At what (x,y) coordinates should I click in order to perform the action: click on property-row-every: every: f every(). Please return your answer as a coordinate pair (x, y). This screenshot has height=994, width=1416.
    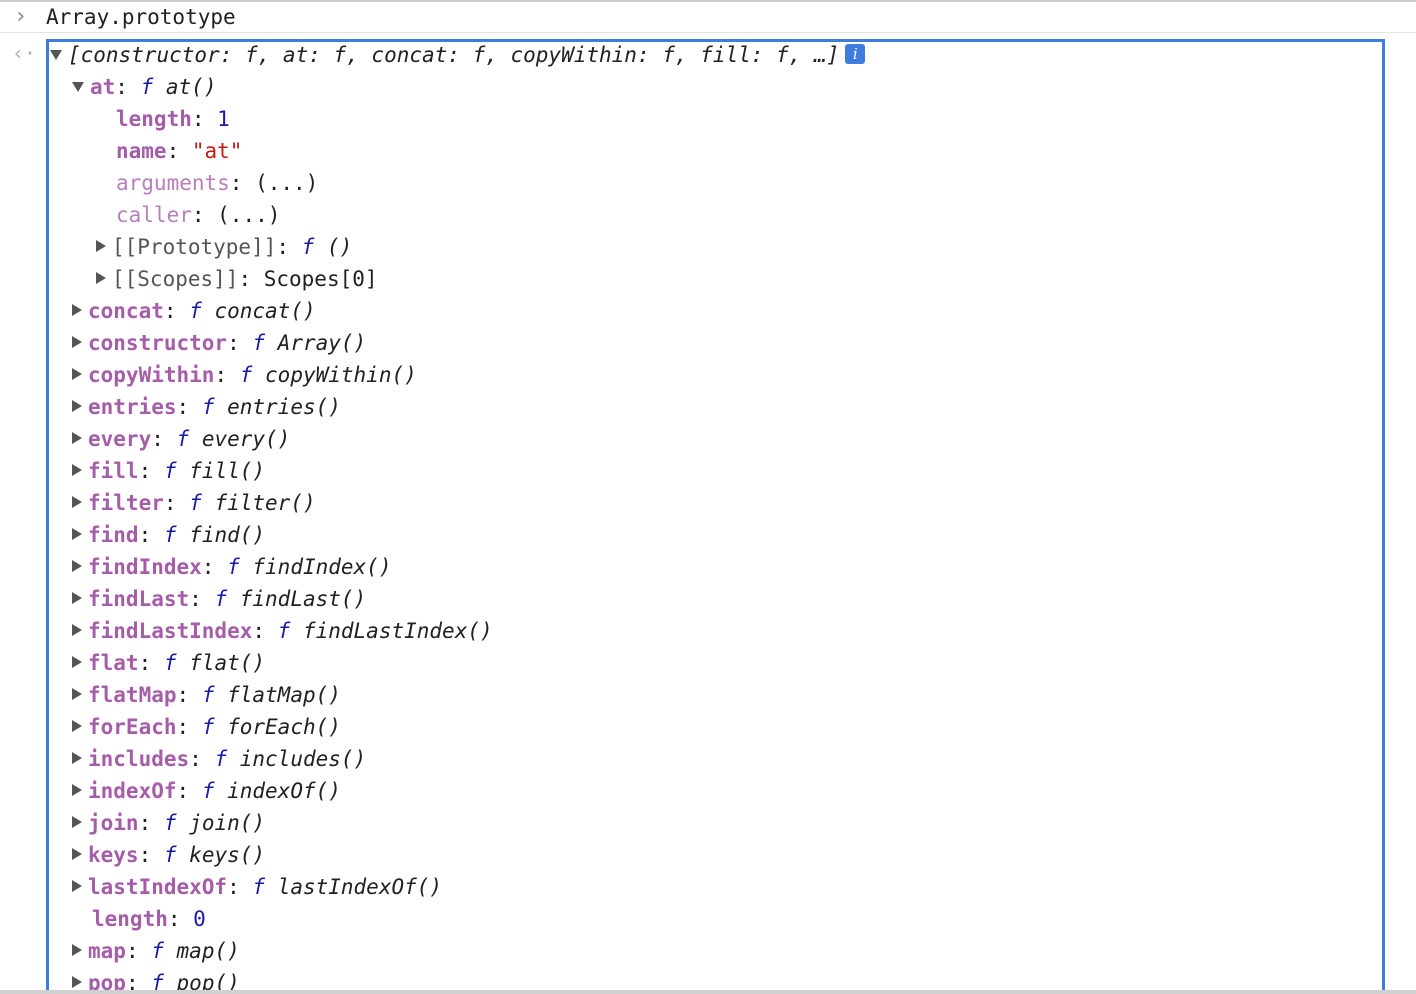
    Looking at the image, I should click on (181, 439).